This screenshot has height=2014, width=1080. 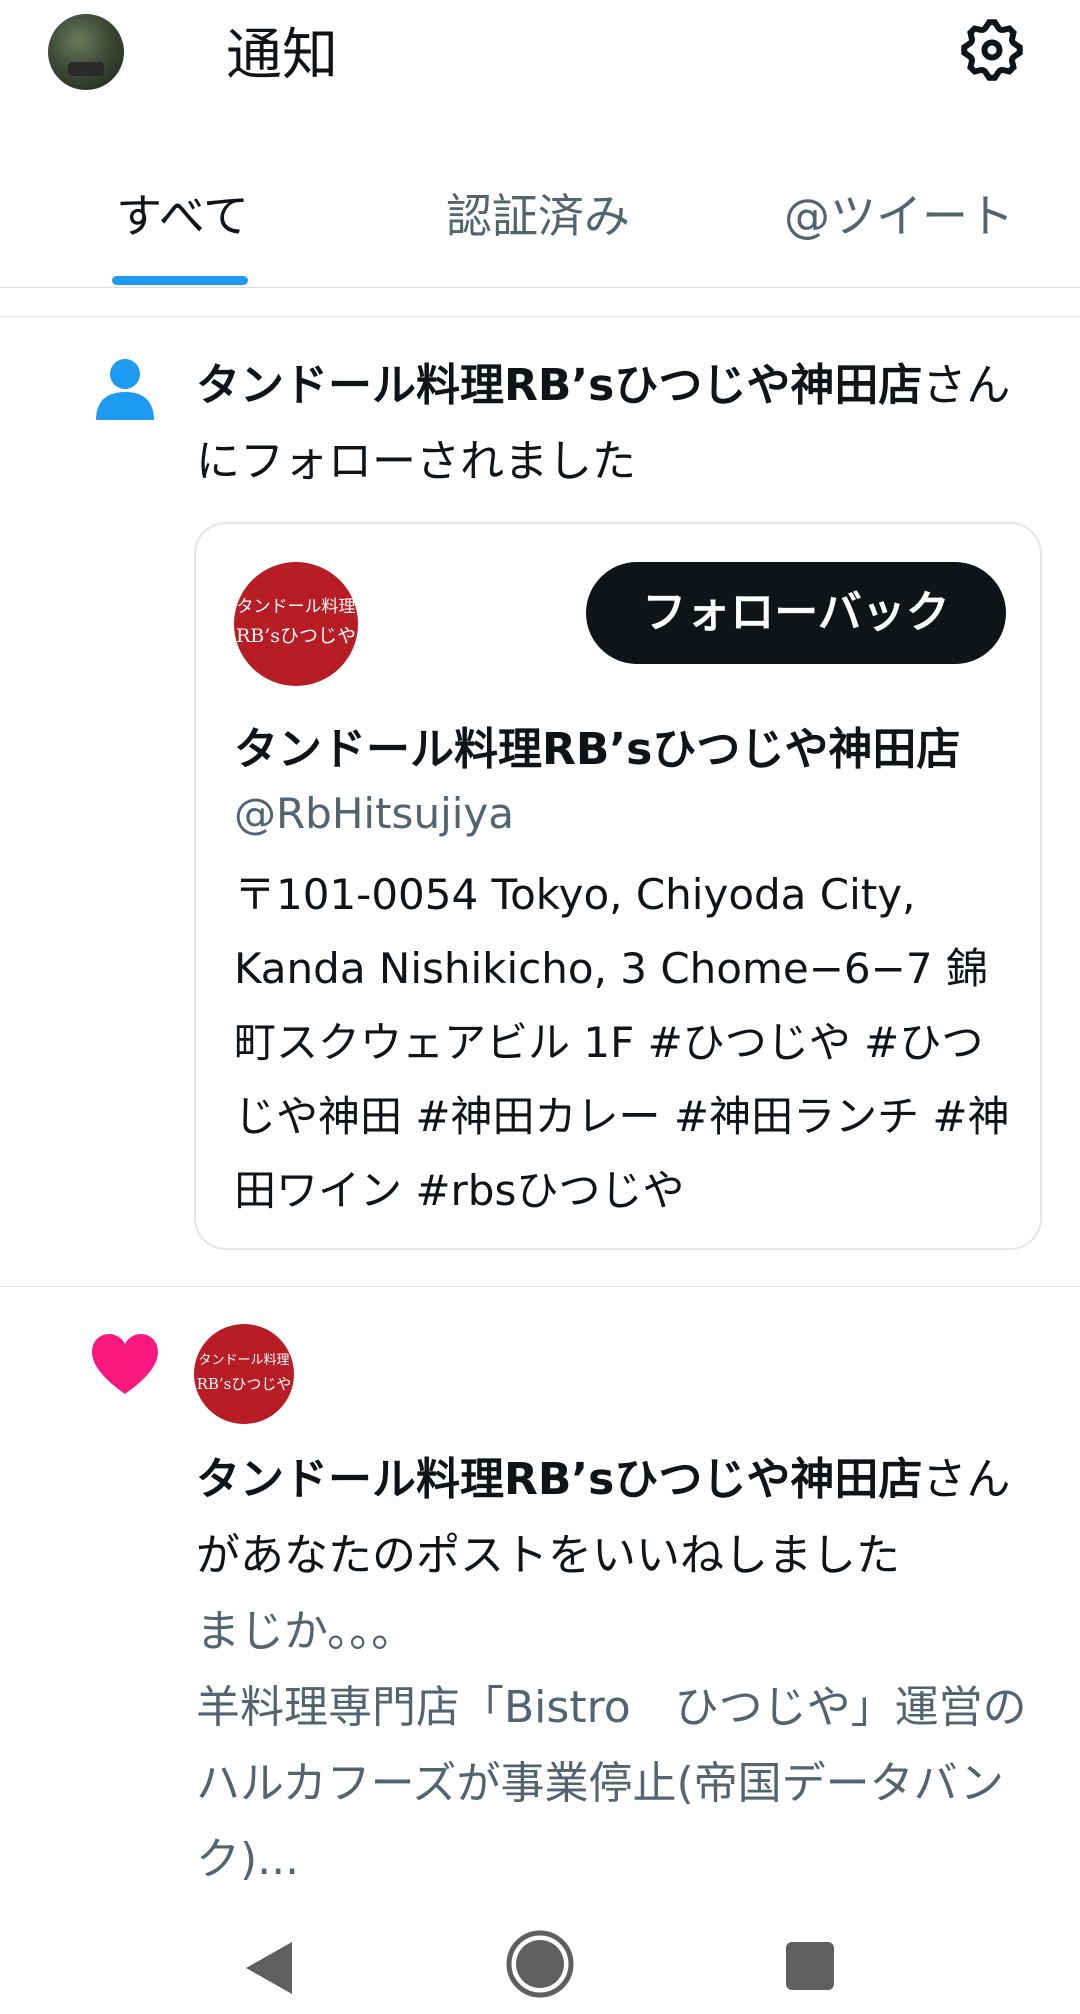 I want to click on gear-icon, so click(x=992, y=50).